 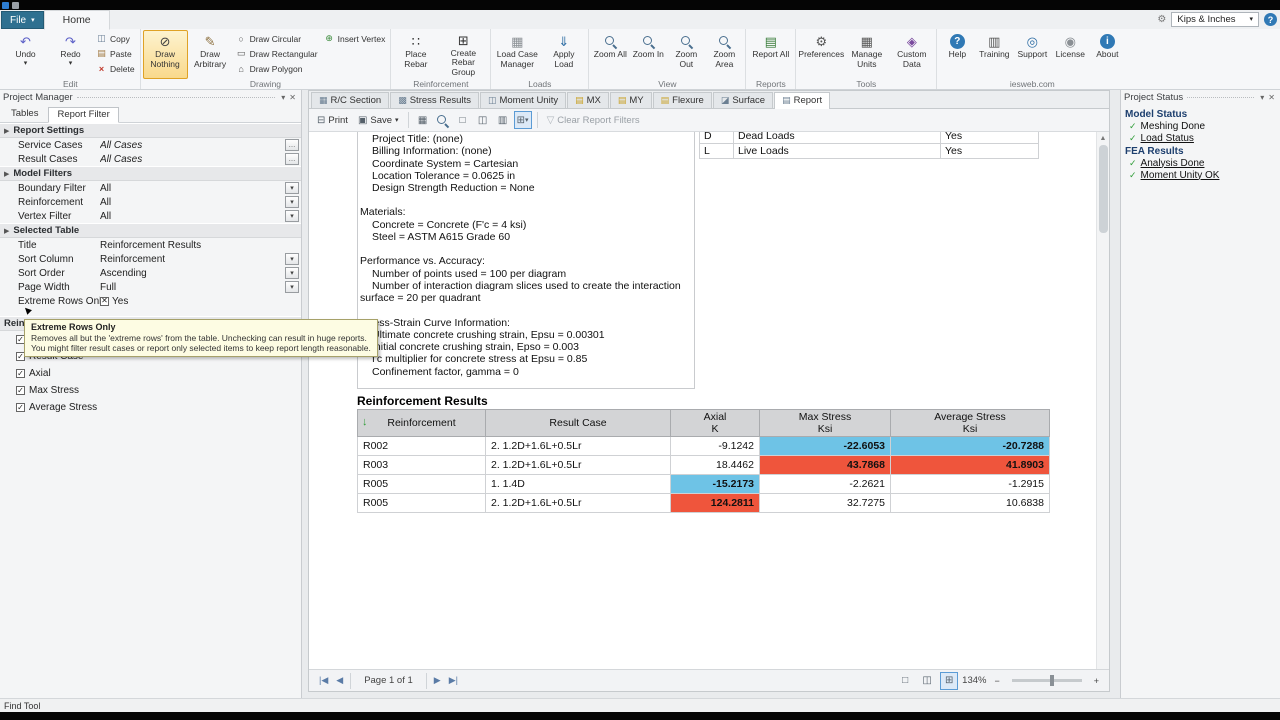 I want to click on license-button: ◉ License, so click(x=1070, y=54).